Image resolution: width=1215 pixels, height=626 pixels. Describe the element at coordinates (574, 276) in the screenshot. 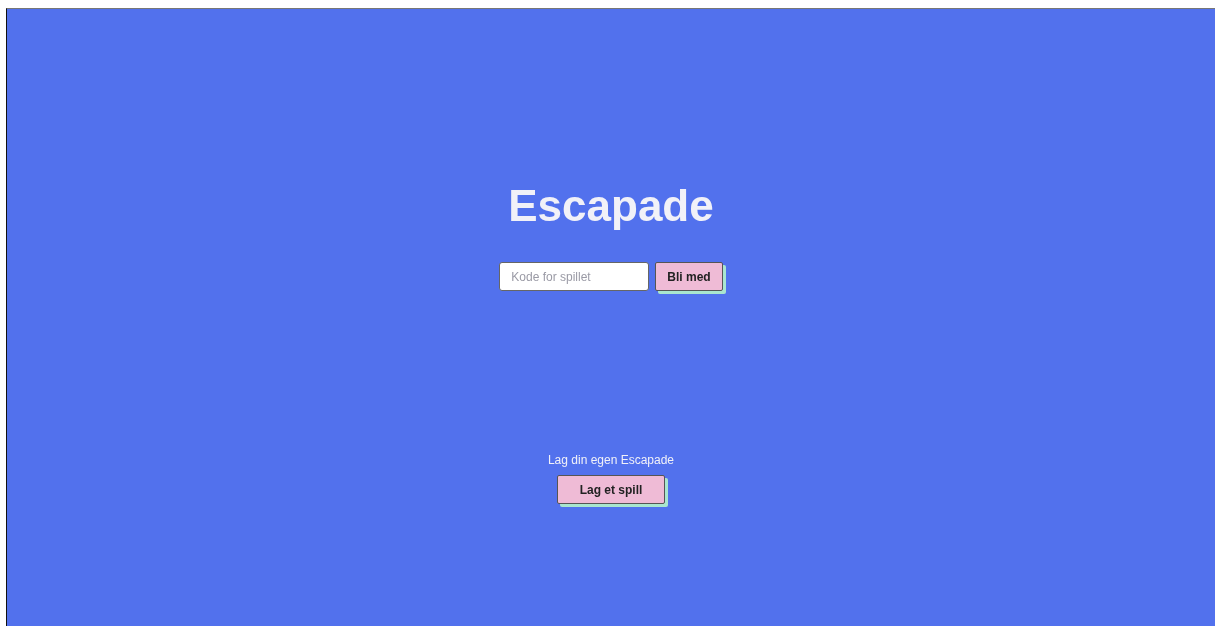

I see `game-code-field: Kode for spillet` at that location.